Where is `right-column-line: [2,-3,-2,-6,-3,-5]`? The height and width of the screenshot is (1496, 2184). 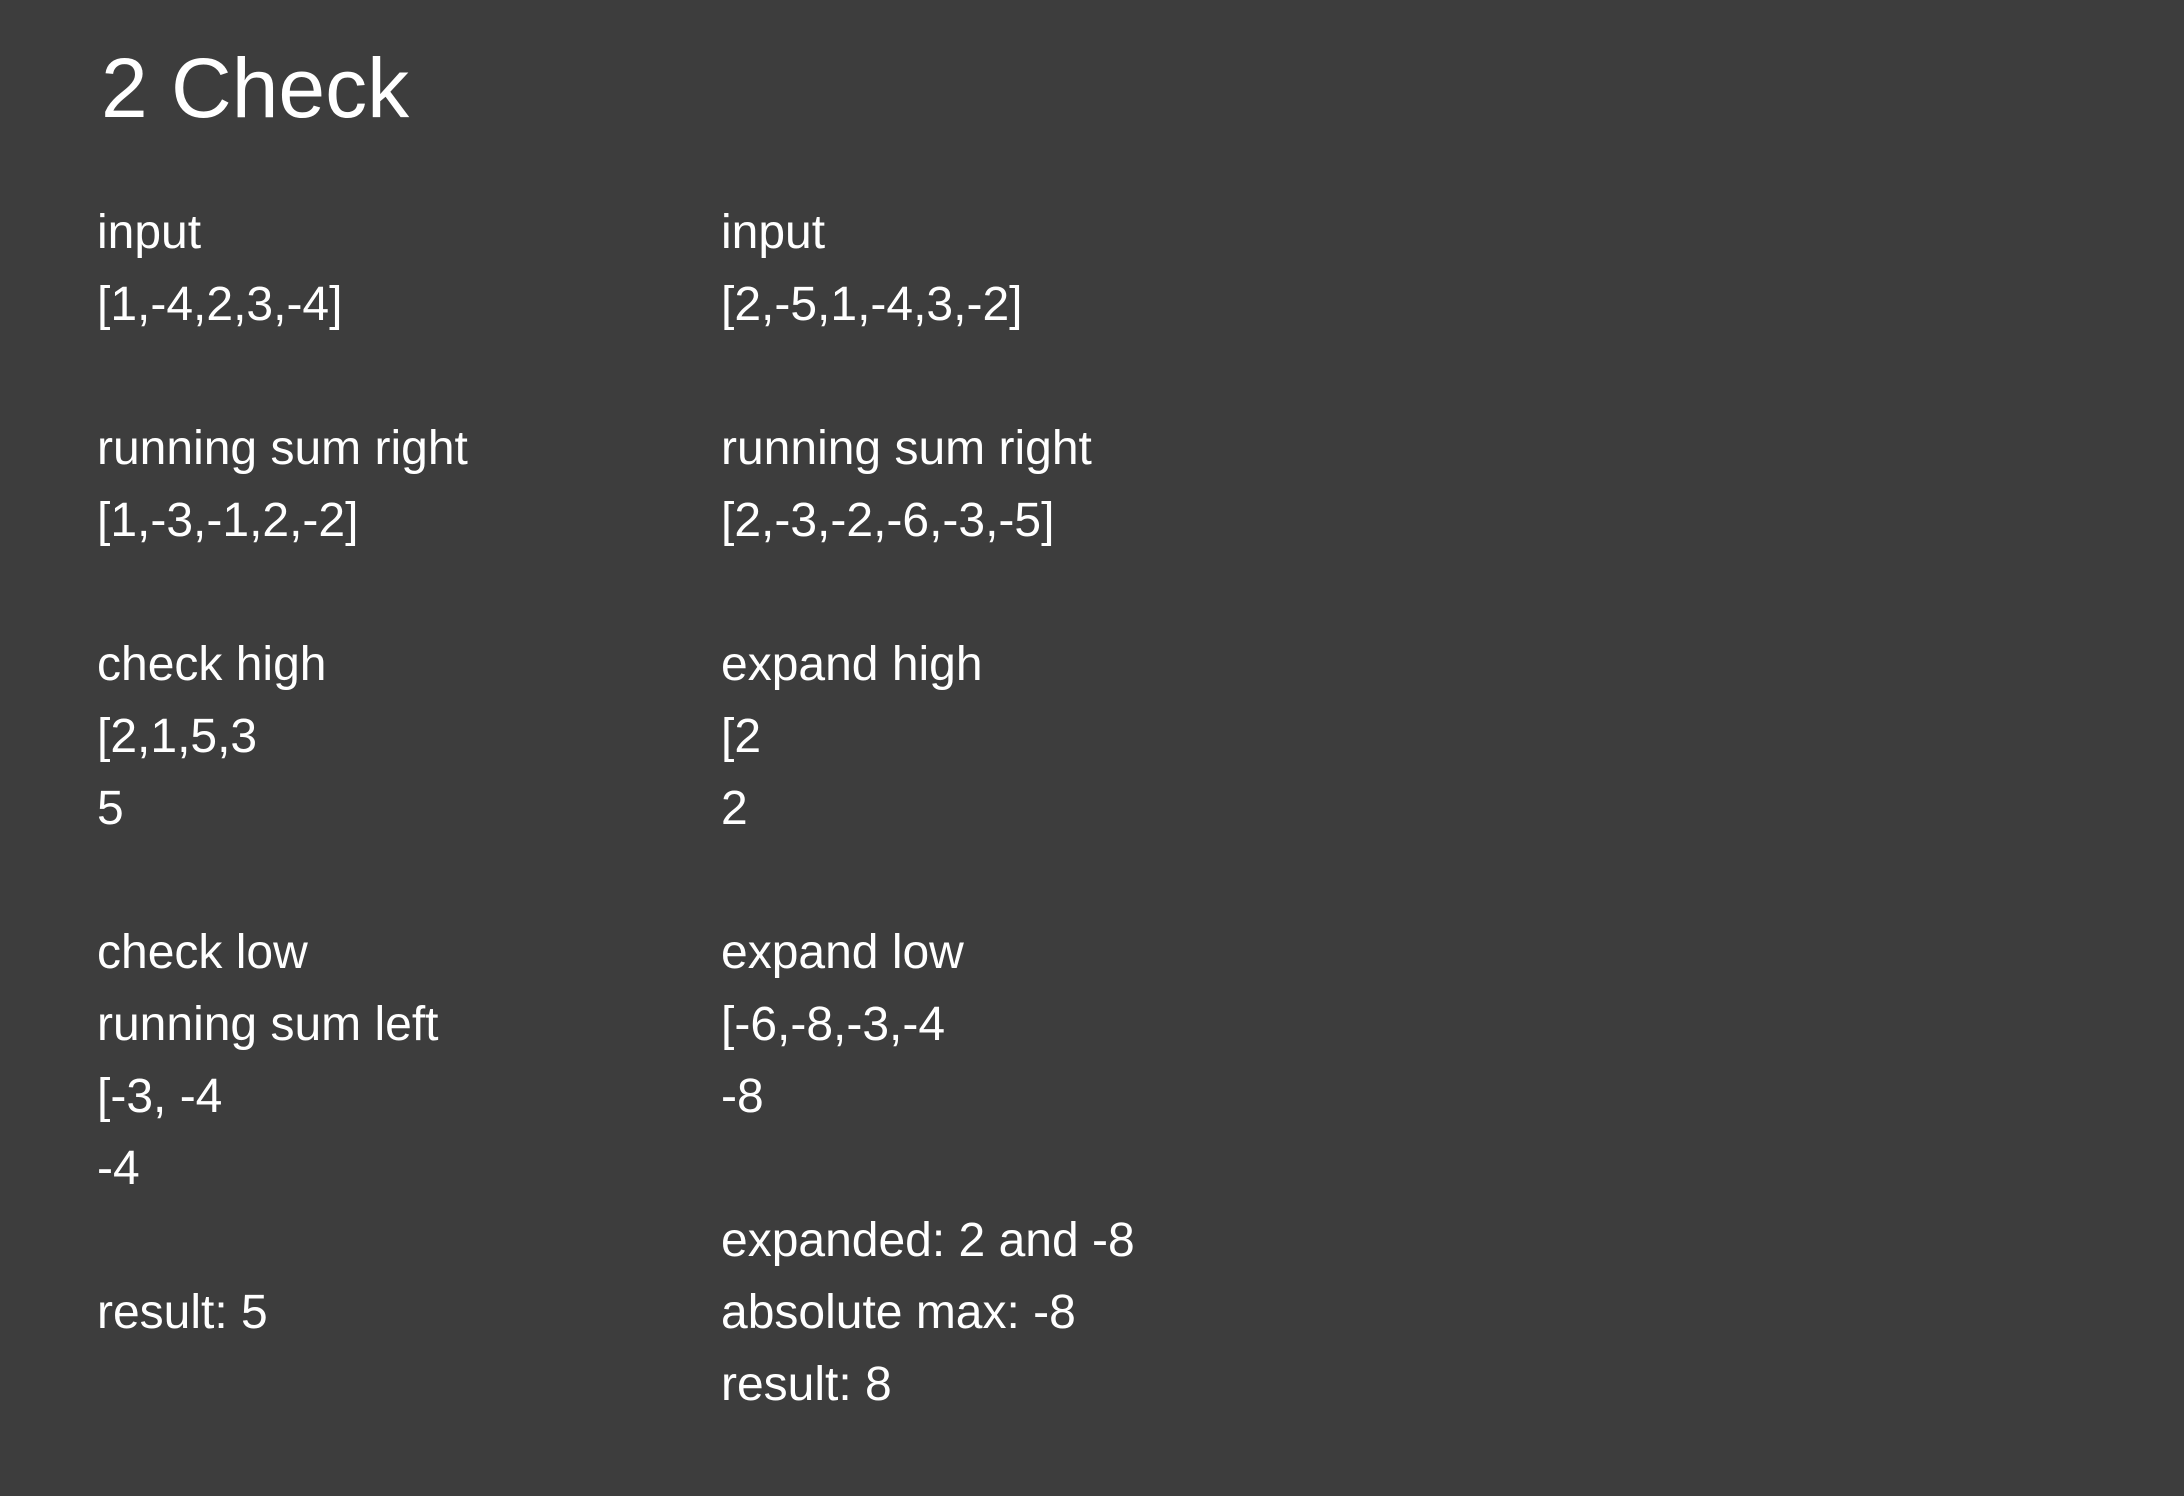 right-column-line: [2,-3,-2,-6,-3,-5] is located at coordinates (888, 520).